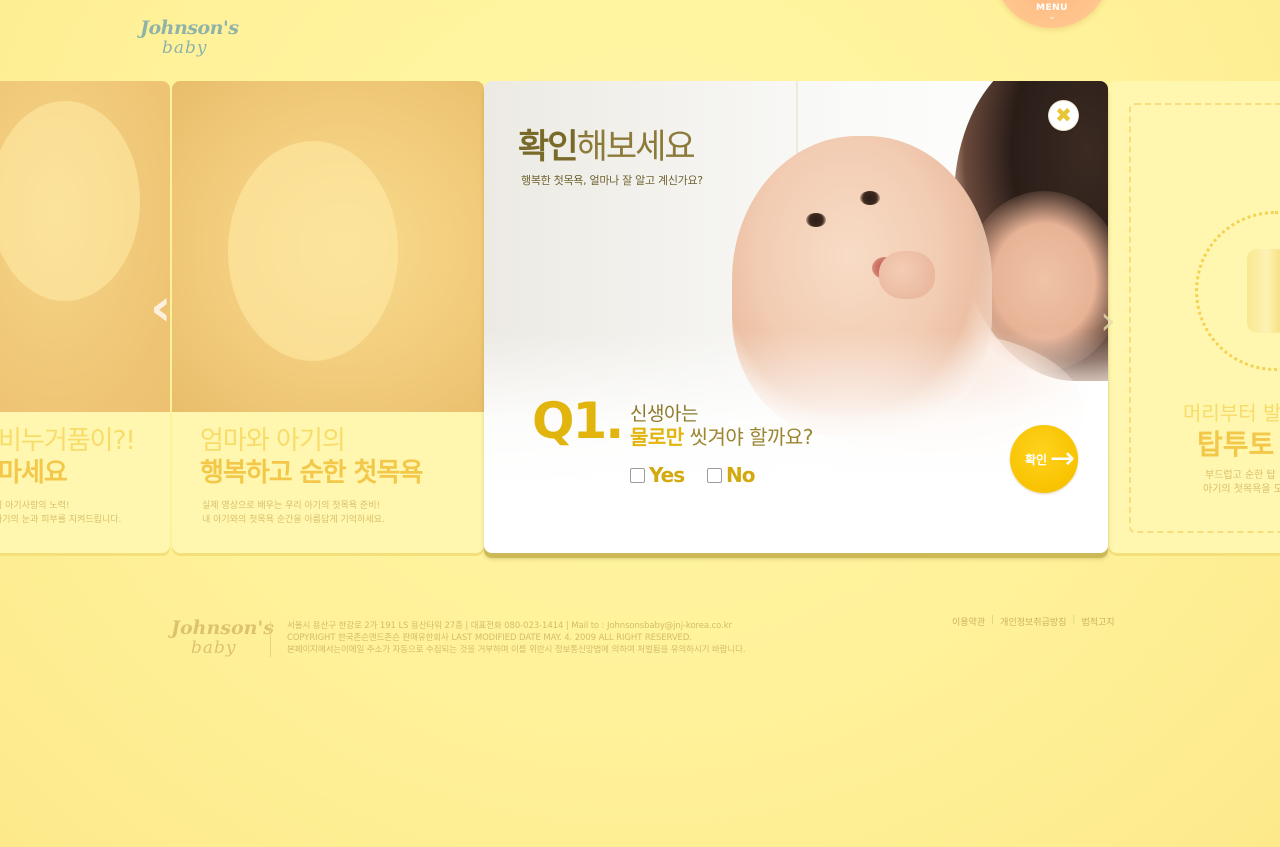 The height and width of the screenshot is (847, 1280). Describe the element at coordinates (741, 475) in the screenshot. I see `no-label: No` at that location.